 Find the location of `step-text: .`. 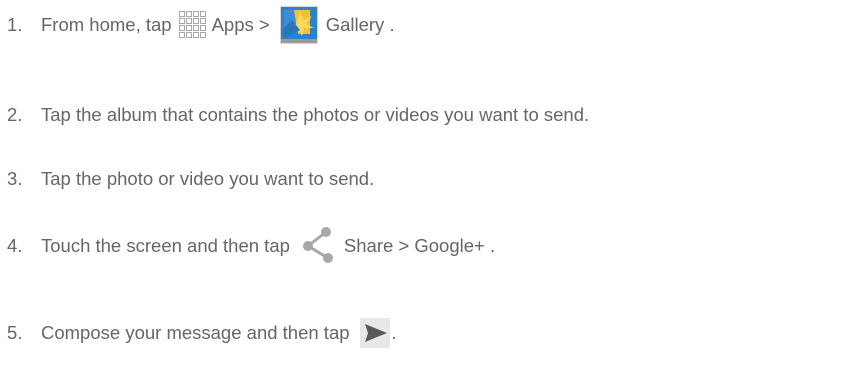

step-text: . is located at coordinates (394, 332).